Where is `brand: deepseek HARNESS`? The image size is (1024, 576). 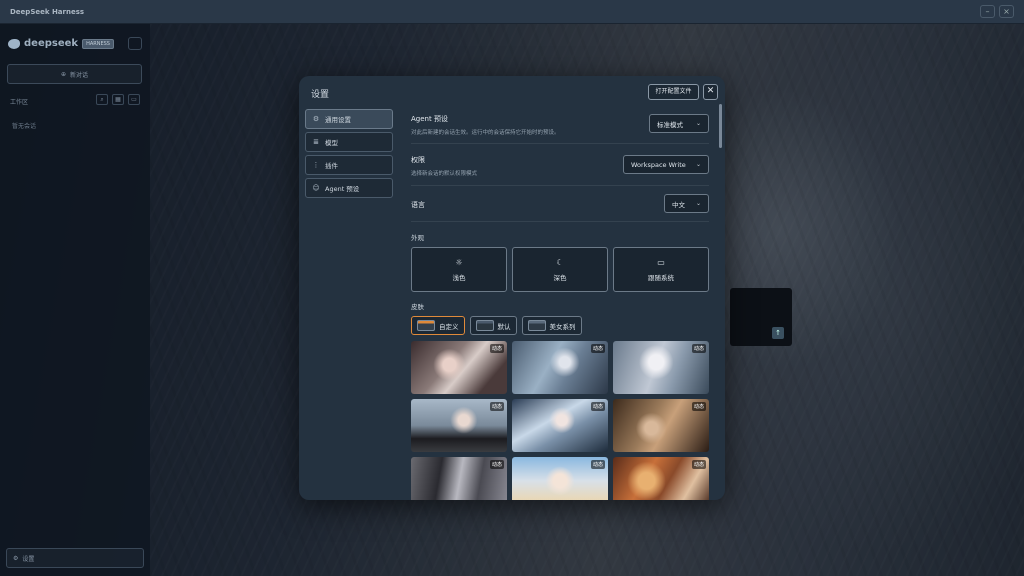
brand: deepseek HARNESS is located at coordinates (61, 43).